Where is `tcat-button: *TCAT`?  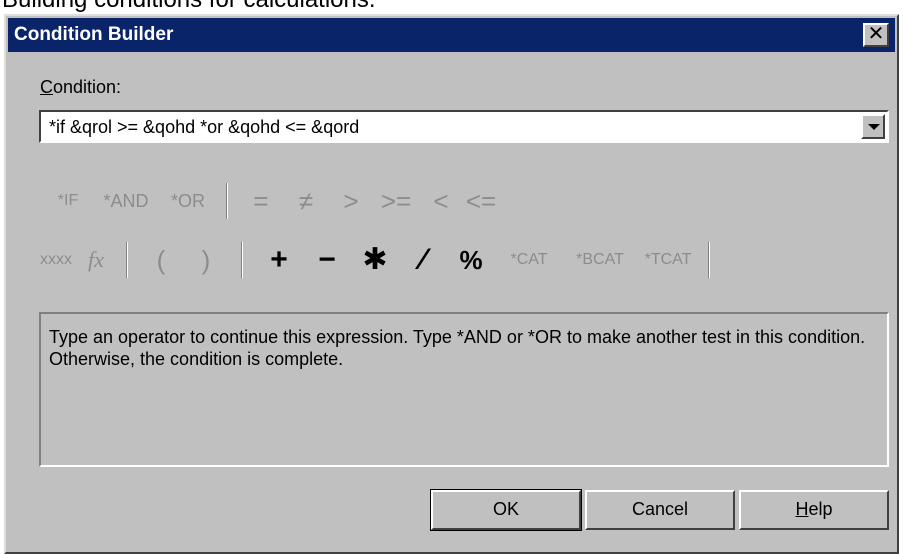 tcat-button: *TCAT is located at coordinates (668, 260).